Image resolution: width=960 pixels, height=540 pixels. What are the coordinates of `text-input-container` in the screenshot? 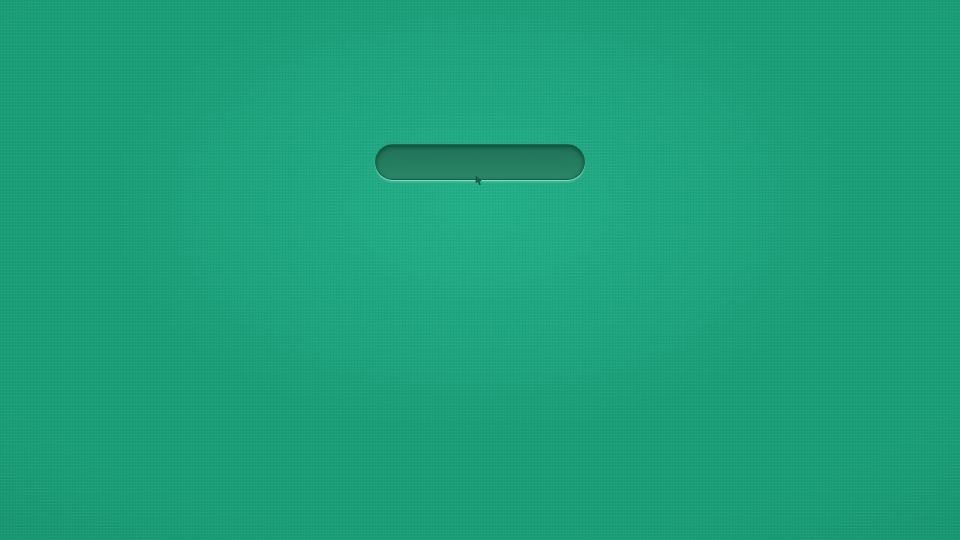 It's located at (480, 162).